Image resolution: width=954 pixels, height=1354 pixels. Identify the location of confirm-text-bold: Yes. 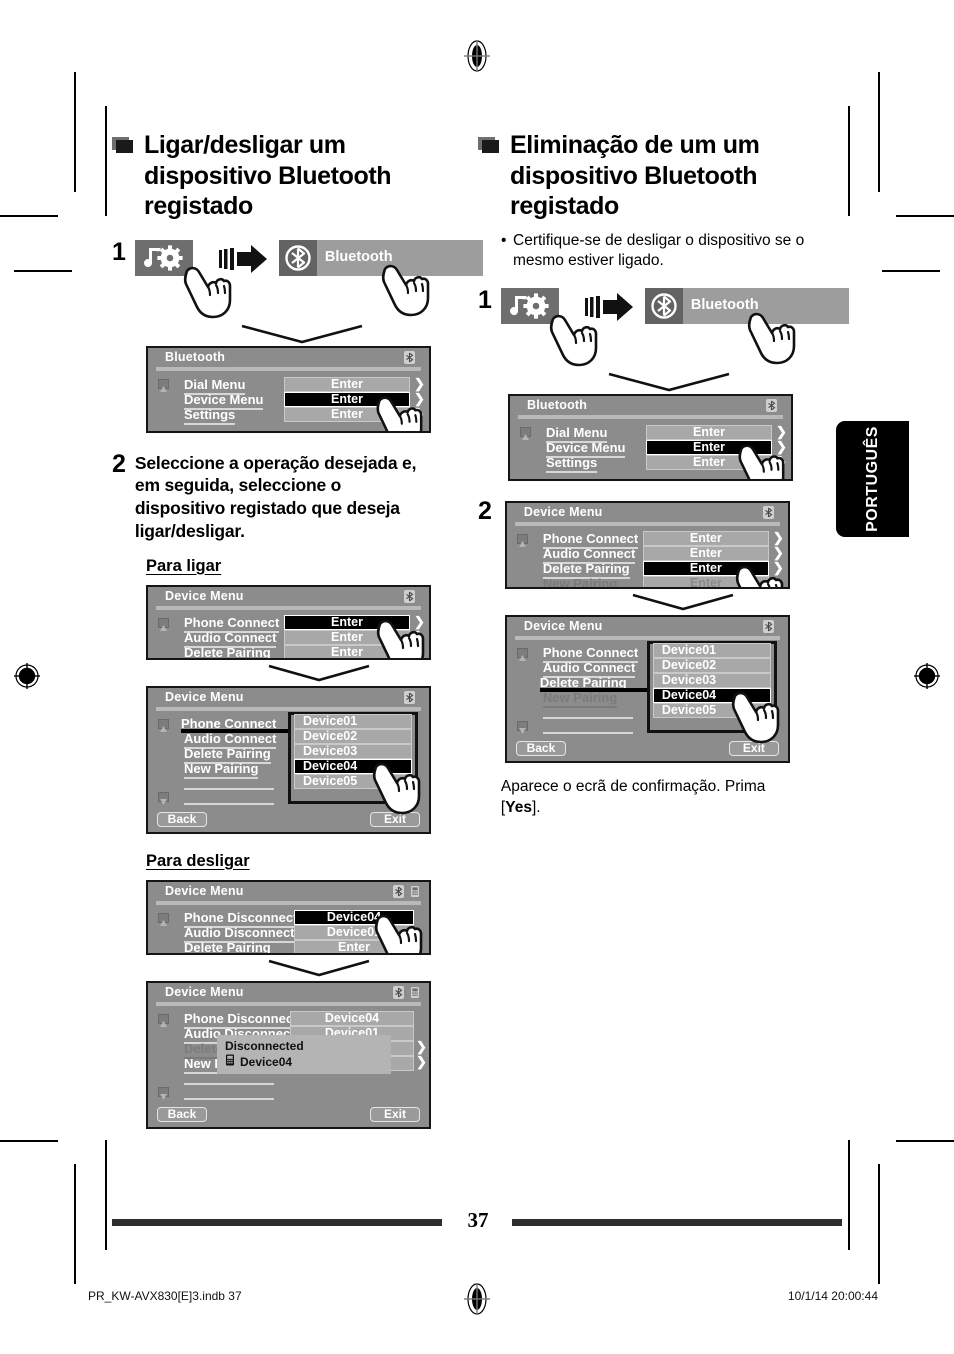
(518, 807).